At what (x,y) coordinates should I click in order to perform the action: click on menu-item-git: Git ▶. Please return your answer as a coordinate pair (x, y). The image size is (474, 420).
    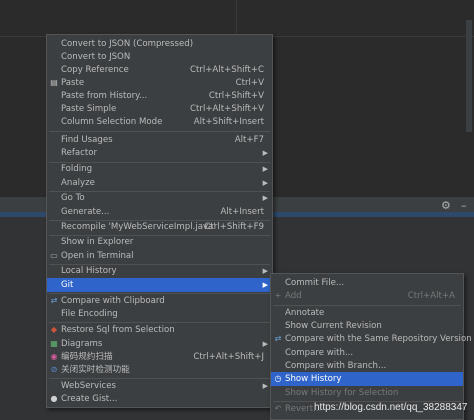
    Looking at the image, I should click on (159, 285).